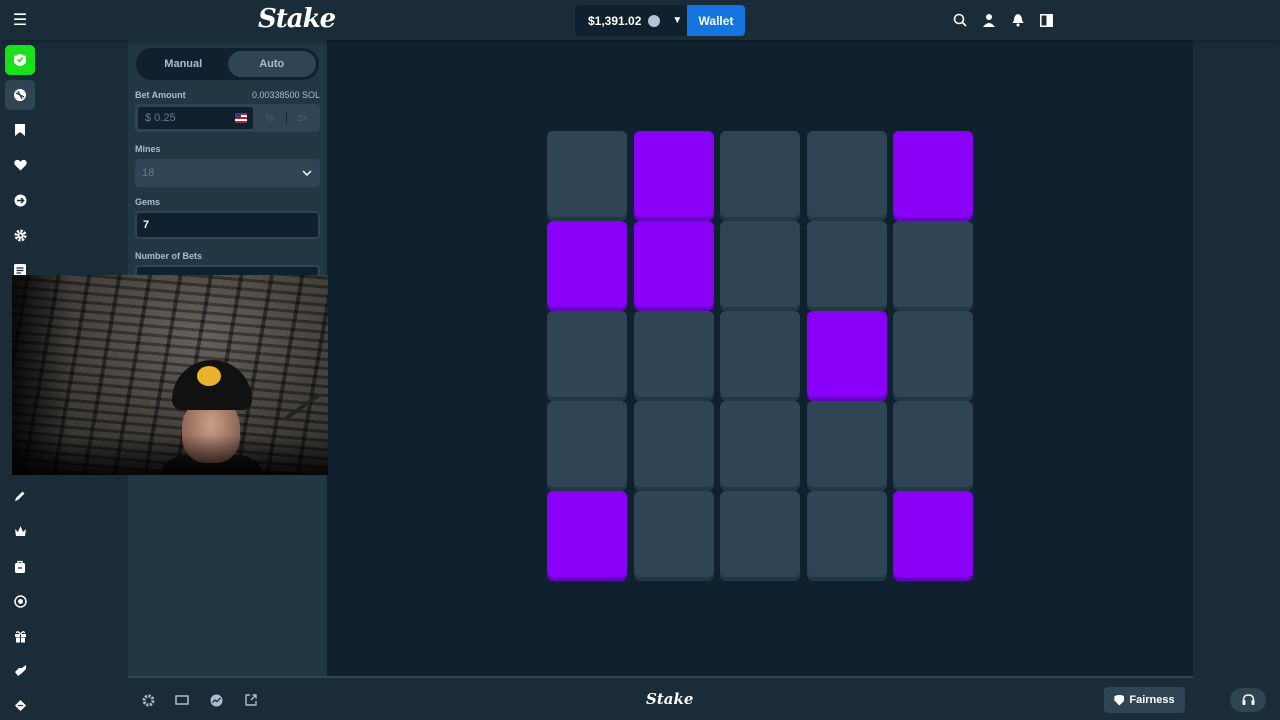 The image size is (1280, 720). Describe the element at coordinates (20, 130) in the screenshot. I see `bookmark-icon` at that location.